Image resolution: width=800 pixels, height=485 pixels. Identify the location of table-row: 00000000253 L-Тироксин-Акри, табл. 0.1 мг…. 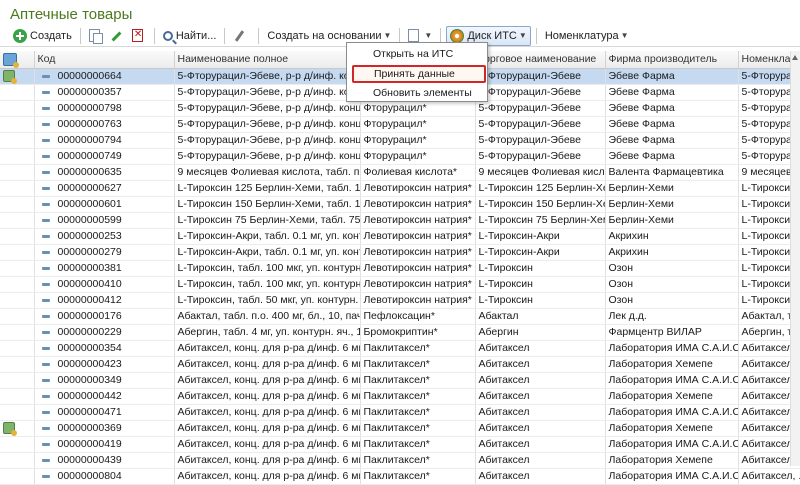
(400, 236).